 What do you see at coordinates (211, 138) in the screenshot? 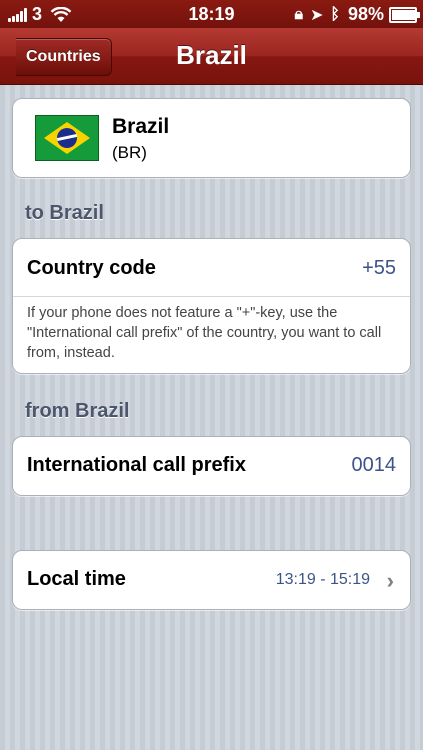
I see `country-card: Brazil (BR)` at bounding box center [211, 138].